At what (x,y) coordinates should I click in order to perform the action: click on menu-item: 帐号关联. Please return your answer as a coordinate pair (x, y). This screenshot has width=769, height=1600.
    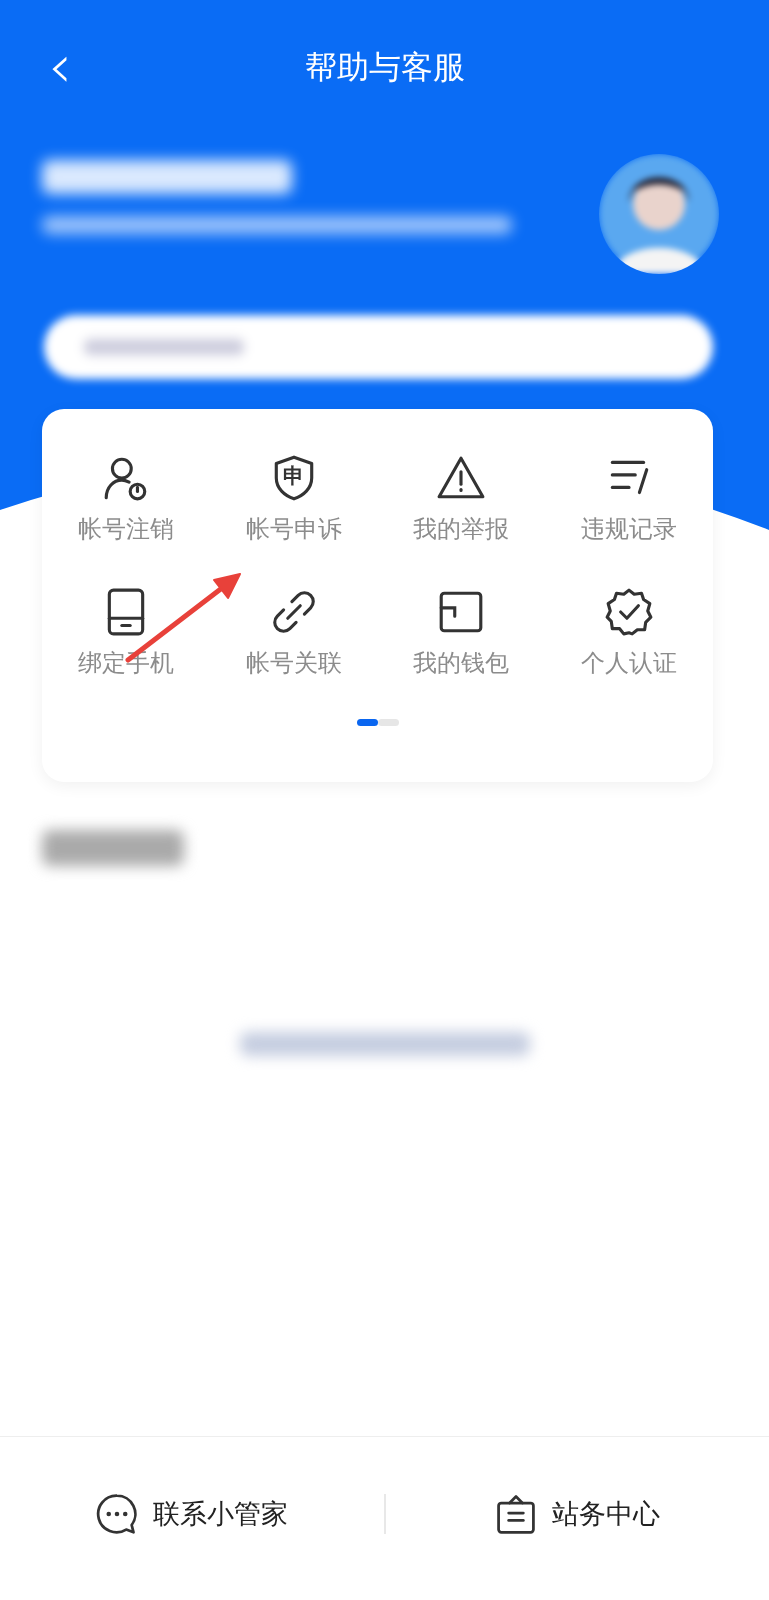
    Looking at the image, I should click on (293, 663).